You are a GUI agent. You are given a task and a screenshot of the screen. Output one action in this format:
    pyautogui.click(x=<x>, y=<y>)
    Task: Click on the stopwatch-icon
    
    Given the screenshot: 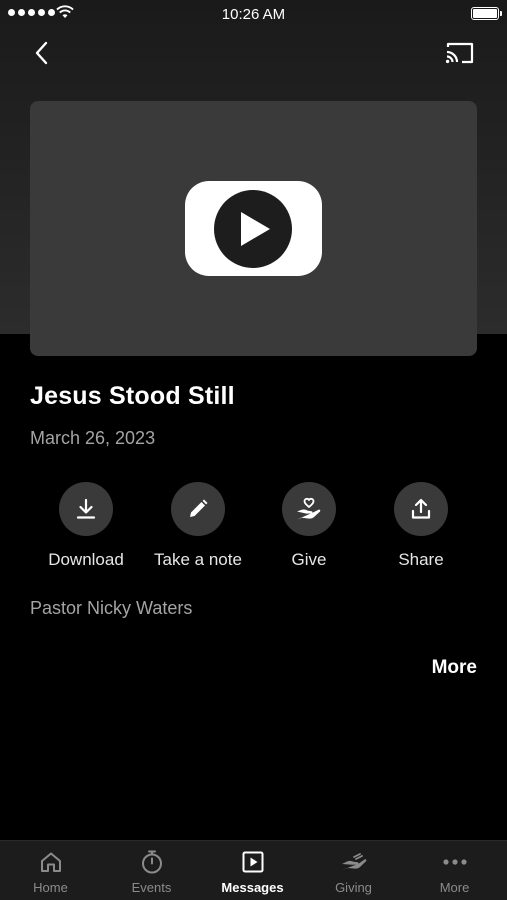 What is the action you would take?
    pyautogui.click(x=151, y=862)
    